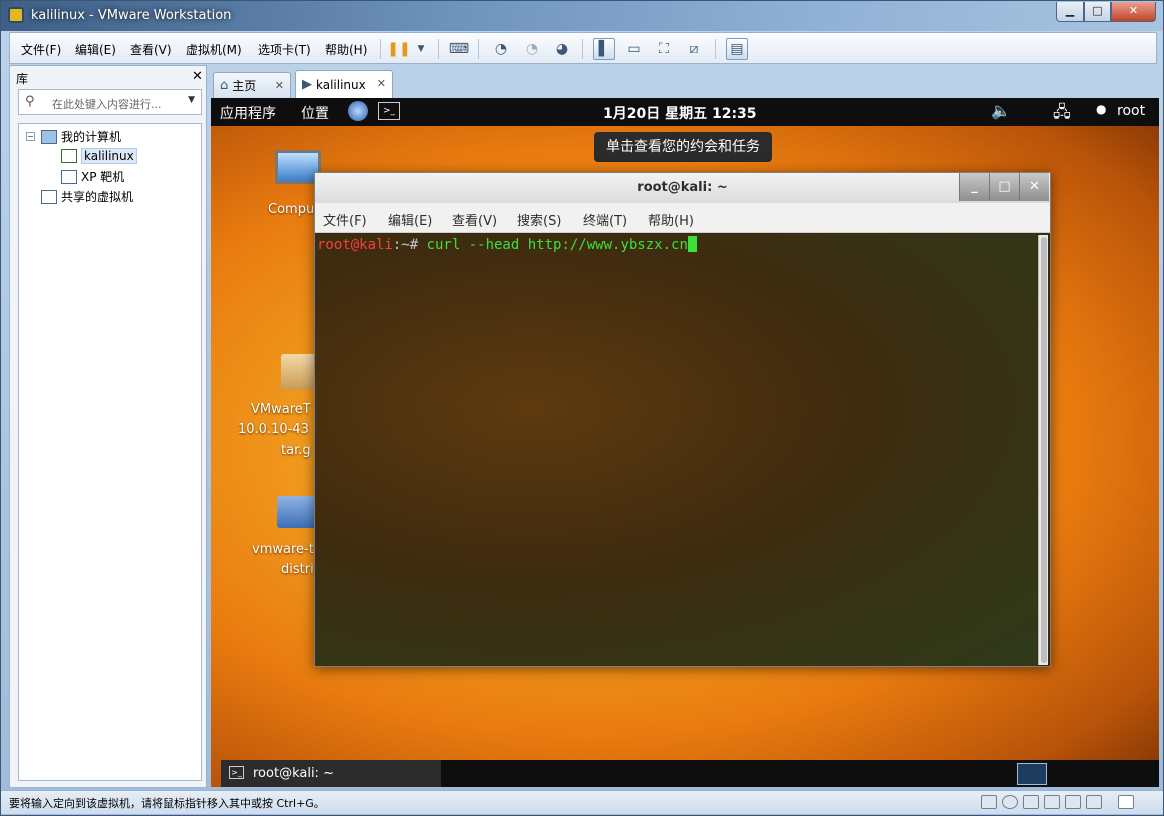  Describe the element at coordinates (501, 49) in the screenshot. I see `snapshot-icon: ◔` at that location.